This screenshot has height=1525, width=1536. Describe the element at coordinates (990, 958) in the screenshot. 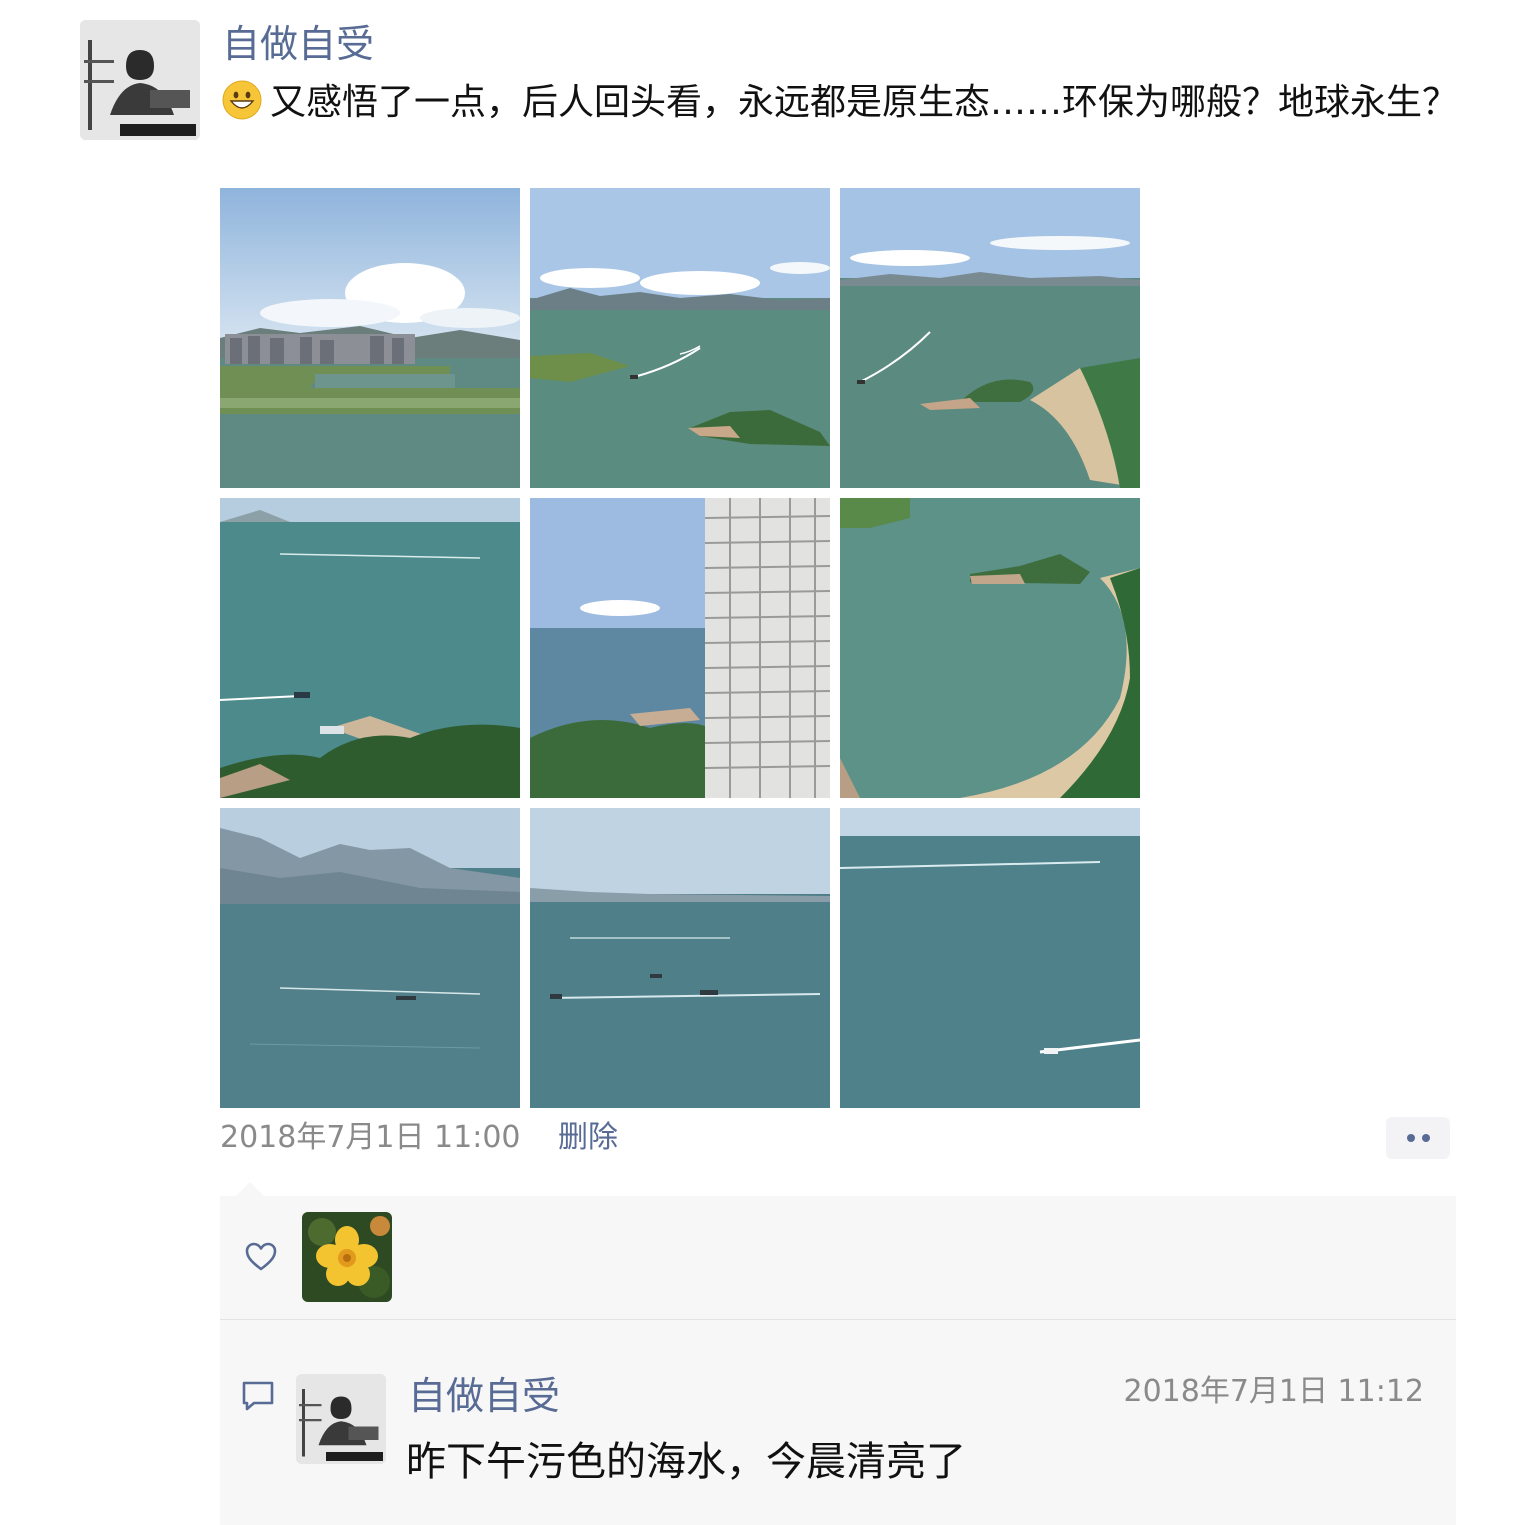

I see `photo-sea-speedboat` at that location.